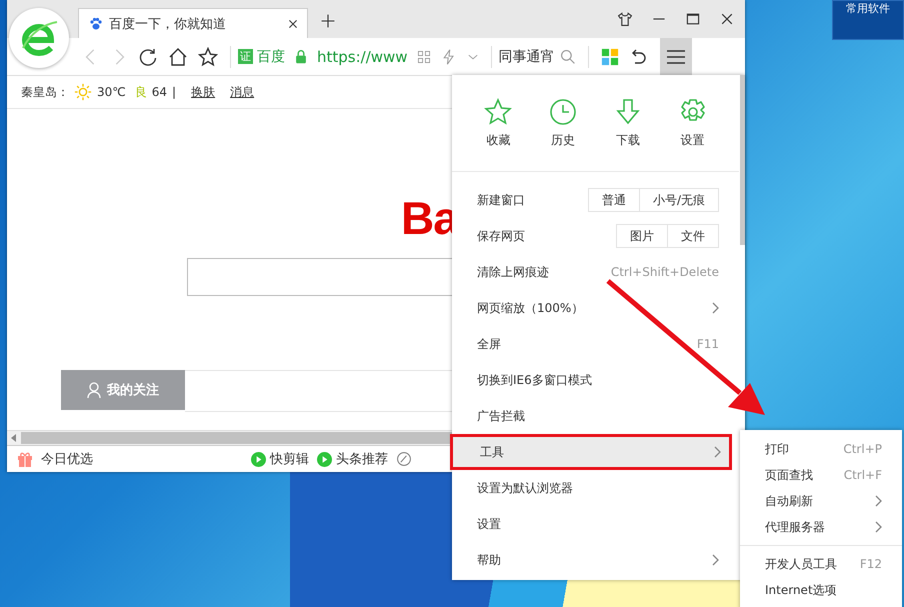 This screenshot has width=904, height=607. Describe the element at coordinates (595, 380) in the screenshot. I see `menu-item: 切换到IE6多窗口模式` at that location.